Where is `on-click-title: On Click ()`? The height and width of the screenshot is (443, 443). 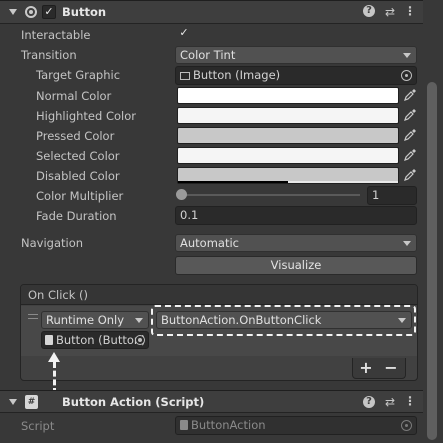 on-click-title: On Click () is located at coordinates (58, 295).